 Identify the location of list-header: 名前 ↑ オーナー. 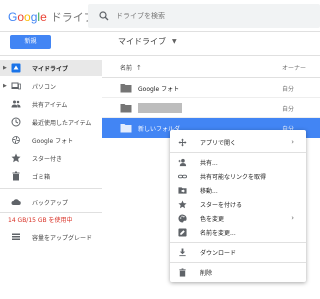
(211, 67).